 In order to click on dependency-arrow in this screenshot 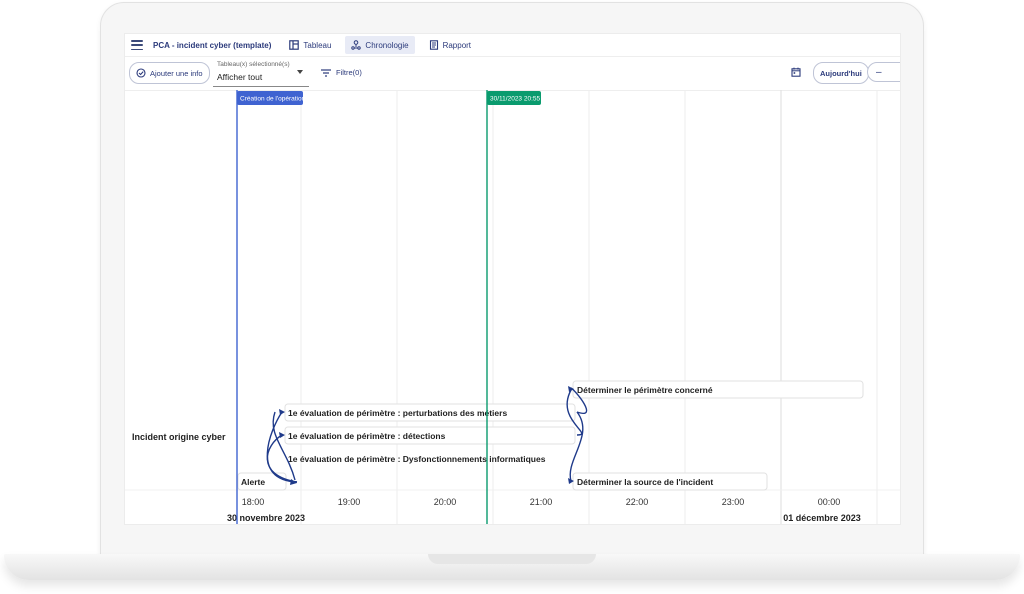, I will do `click(576, 446)`.